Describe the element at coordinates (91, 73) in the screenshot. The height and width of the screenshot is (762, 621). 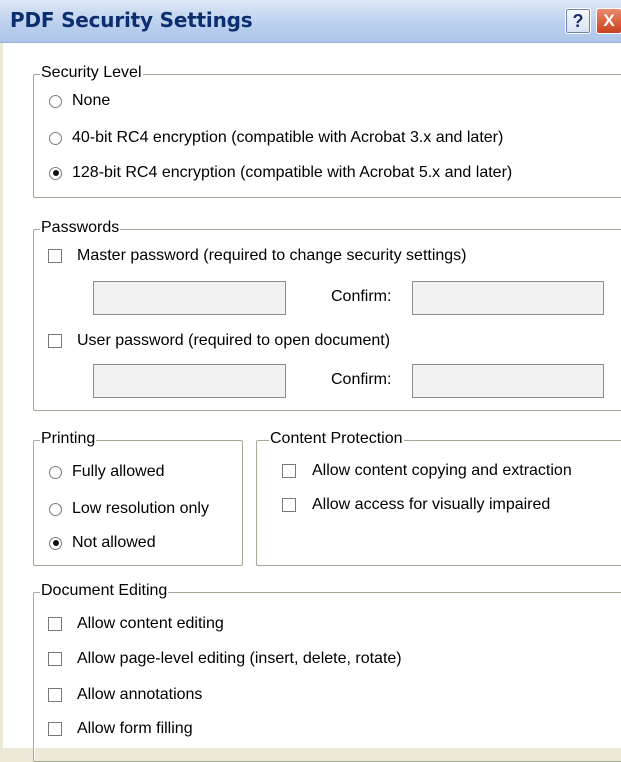
I see `security-level-title: Security Level` at that location.